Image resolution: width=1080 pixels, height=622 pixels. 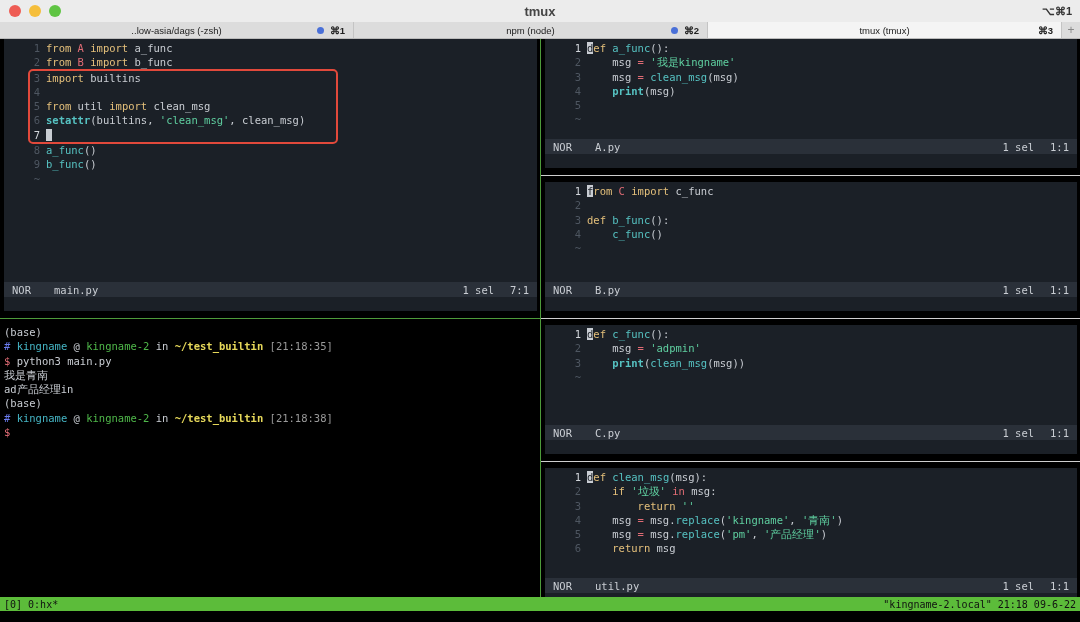 What do you see at coordinates (608, 432) in the screenshot?
I see `file-name: C.py` at bounding box center [608, 432].